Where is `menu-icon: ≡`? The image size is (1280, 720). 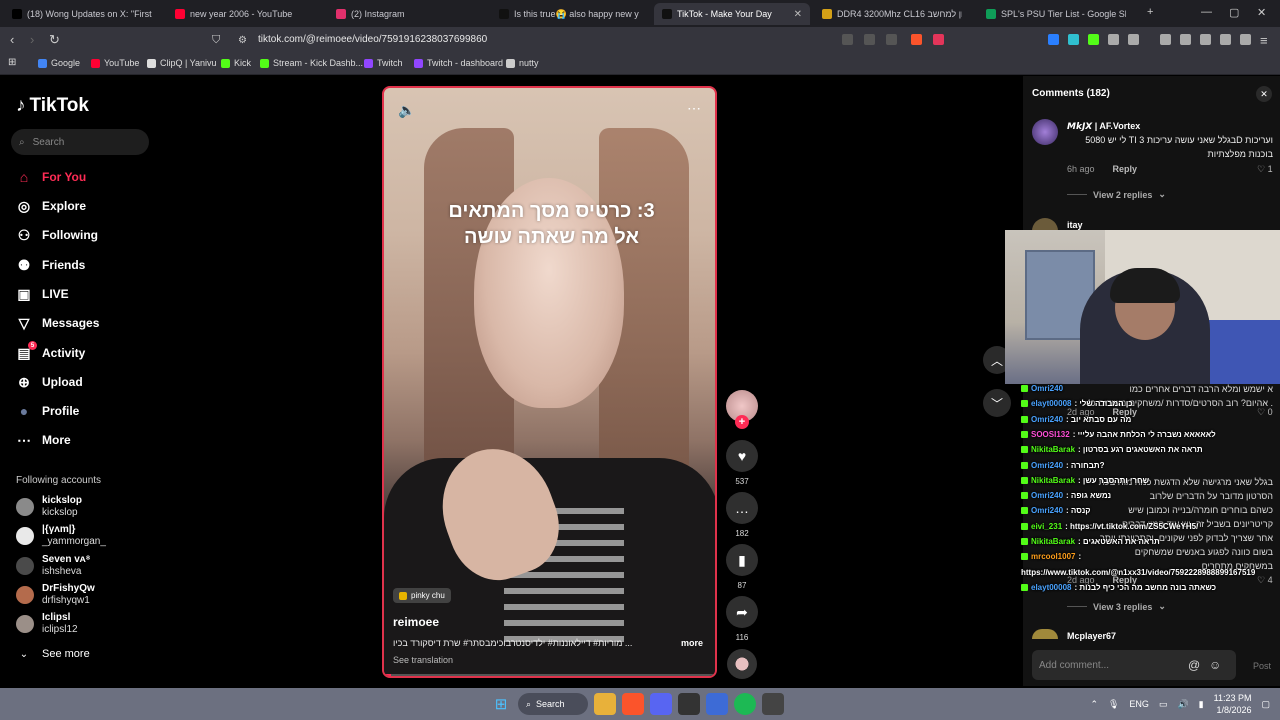
menu-icon: ≡ is located at coordinates (1264, 40).